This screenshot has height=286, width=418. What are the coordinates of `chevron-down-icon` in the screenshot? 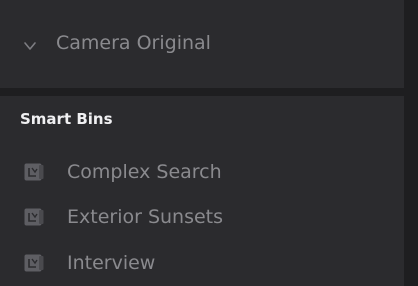 It's located at (30, 43).